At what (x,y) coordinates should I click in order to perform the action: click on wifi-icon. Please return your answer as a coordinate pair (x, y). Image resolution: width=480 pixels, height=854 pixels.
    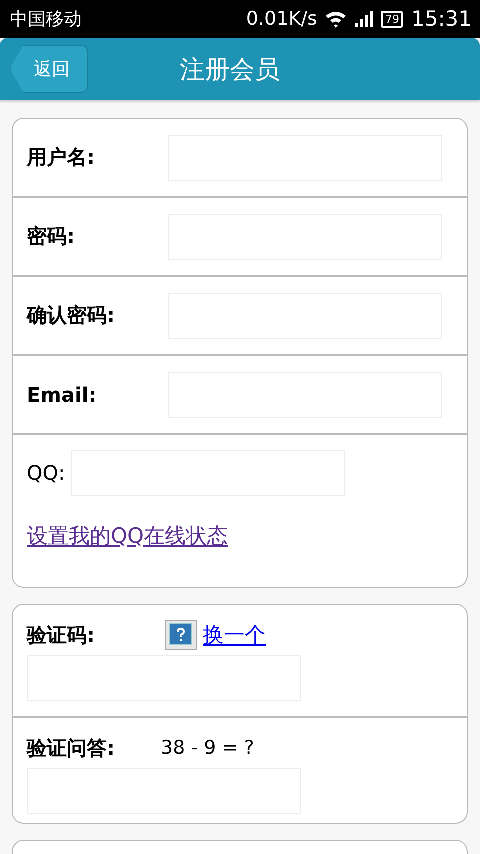
    Looking at the image, I should click on (336, 19).